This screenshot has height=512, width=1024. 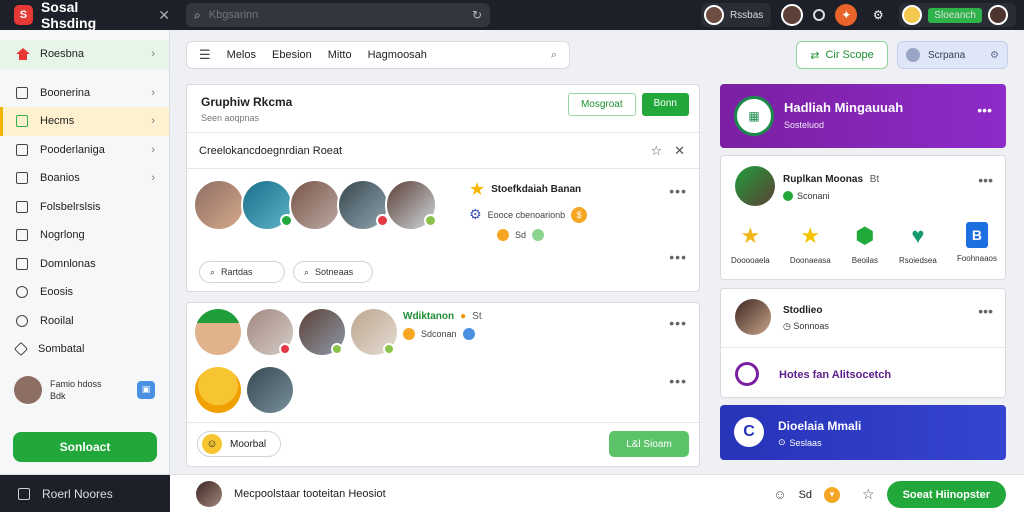 I want to click on arrows-icon: ⇄, so click(x=815, y=55).